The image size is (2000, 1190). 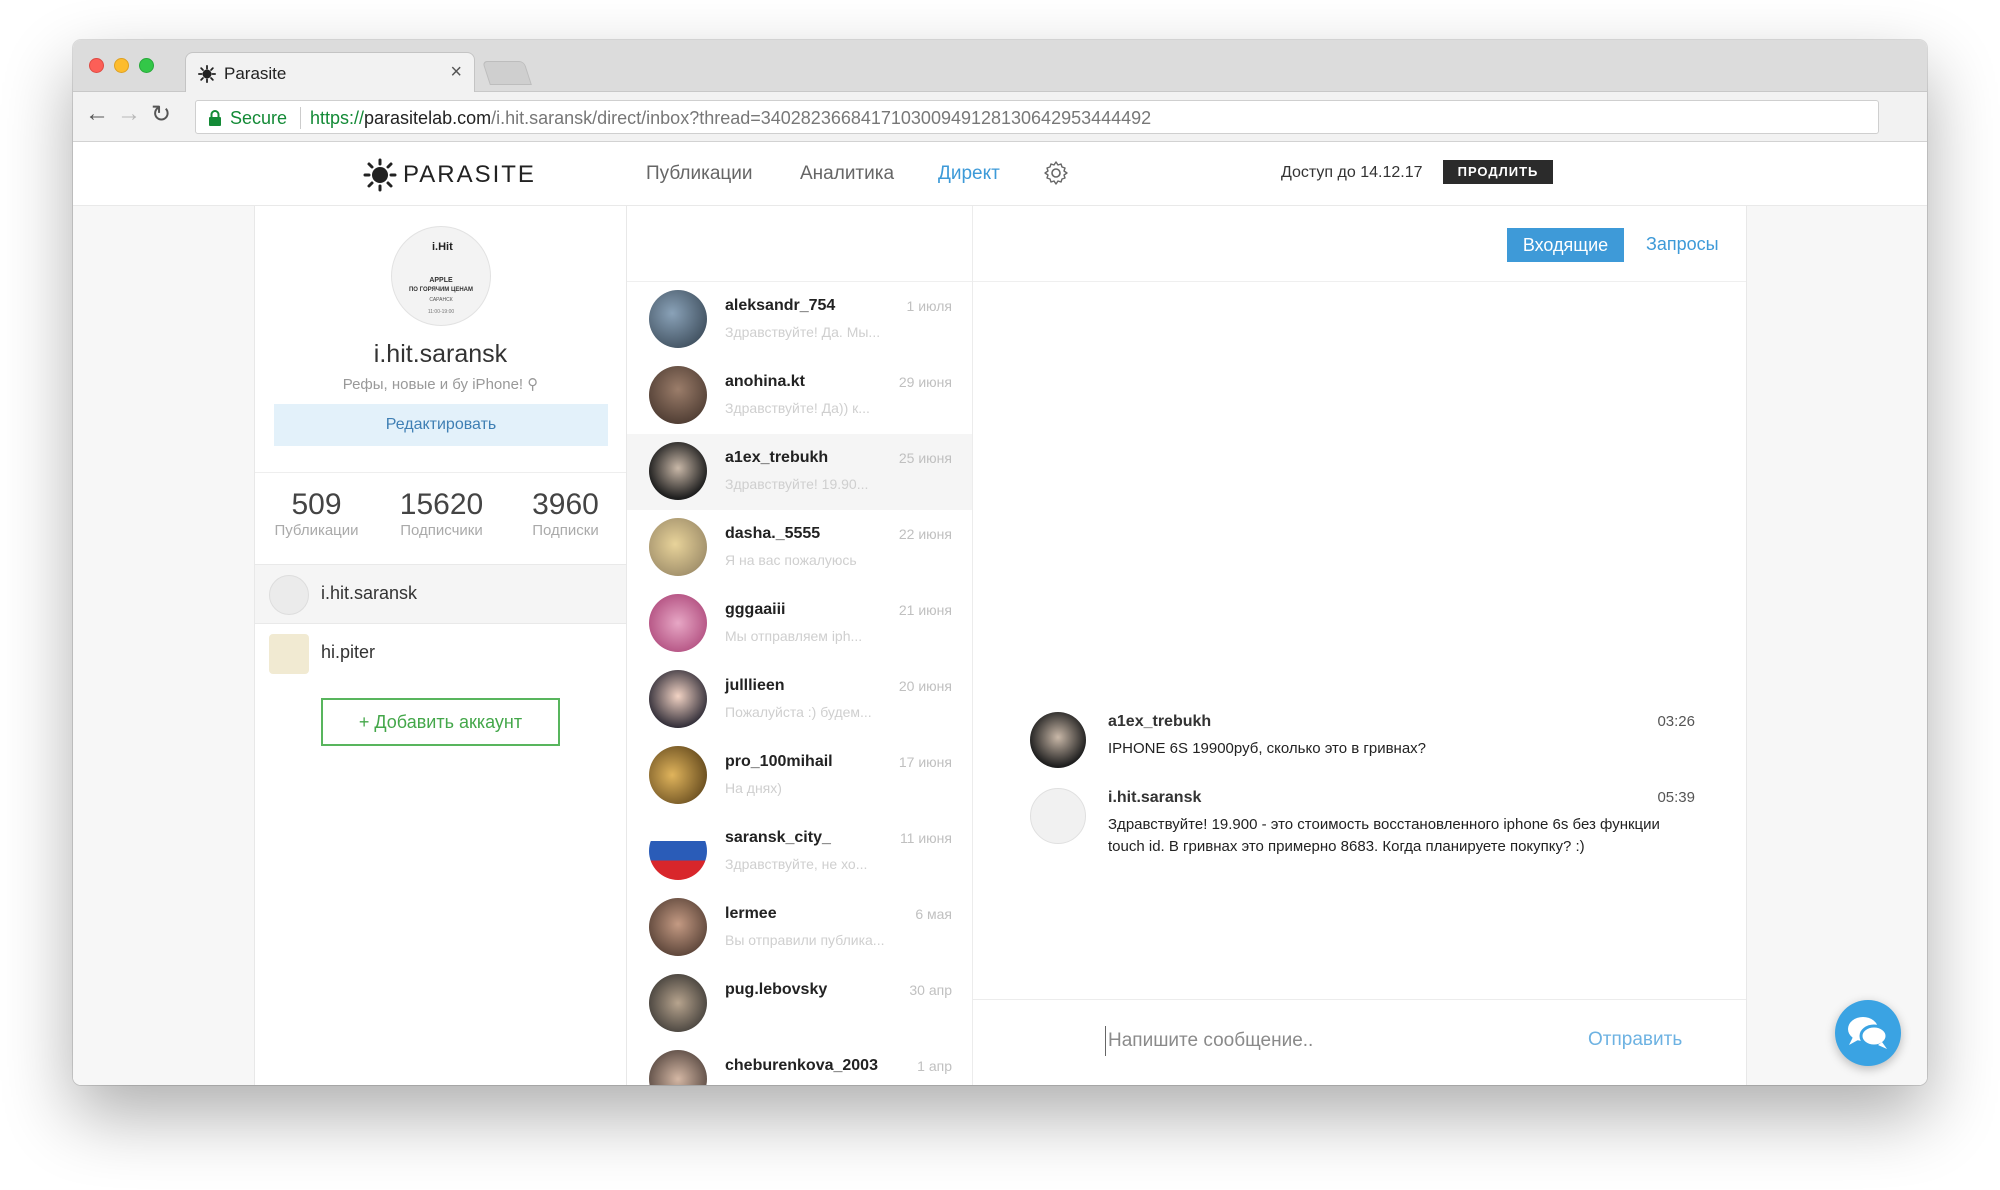 What do you see at coordinates (440, 594) in the screenshot?
I see `account-item-i-hit-saransk: i.hit.saransk` at bounding box center [440, 594].